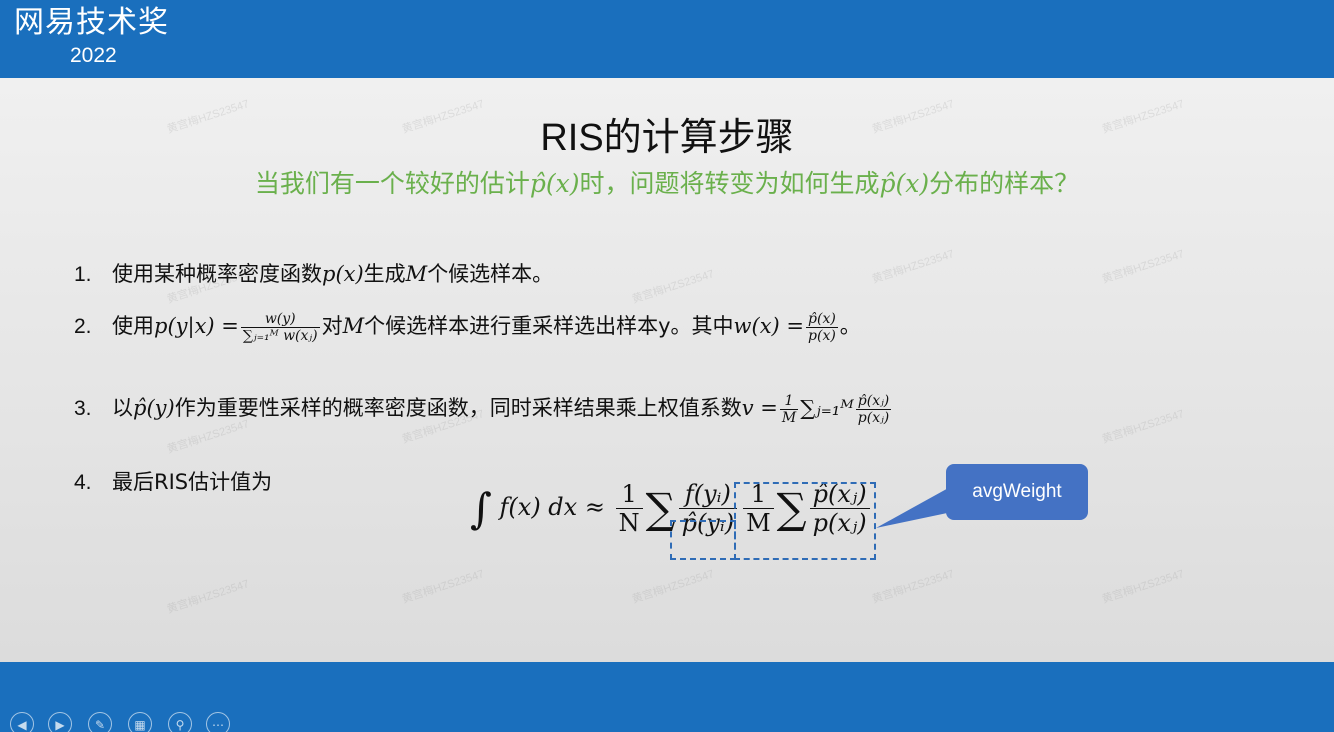 The width and height of the screenshot is (1334, 732). I want to click on fraction-denominator: p(x), so click(822, 335).